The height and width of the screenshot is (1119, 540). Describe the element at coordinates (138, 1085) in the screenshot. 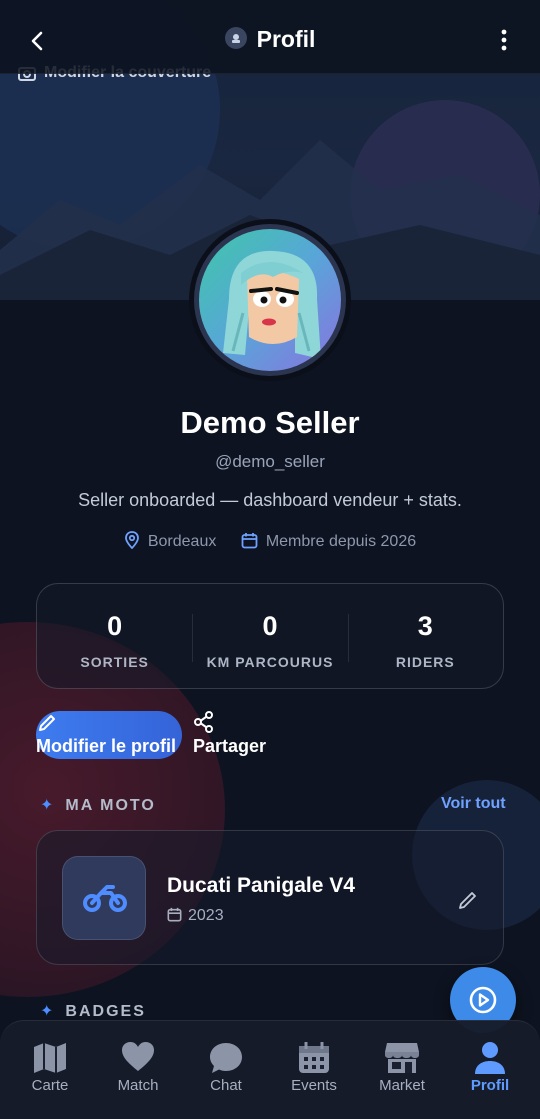

I see `nav-label: Match` at that location.